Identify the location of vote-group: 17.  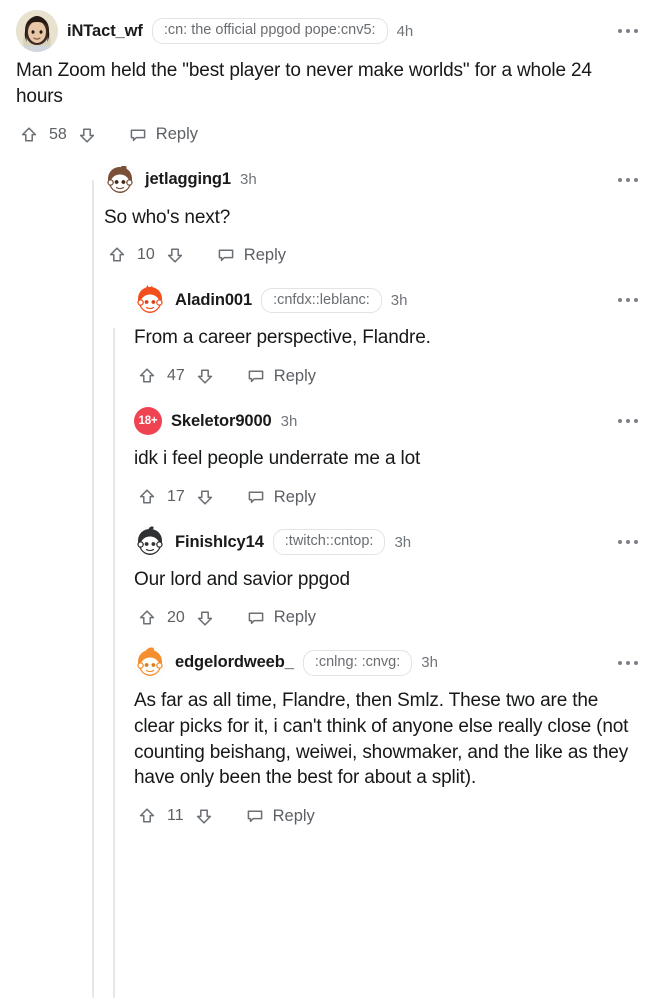
(176, 497).